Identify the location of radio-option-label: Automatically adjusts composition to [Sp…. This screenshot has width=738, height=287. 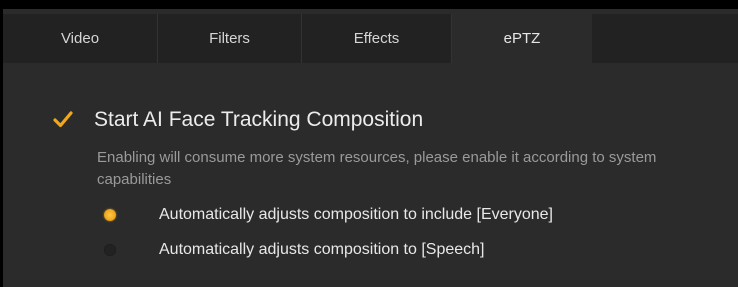
(322, 249).